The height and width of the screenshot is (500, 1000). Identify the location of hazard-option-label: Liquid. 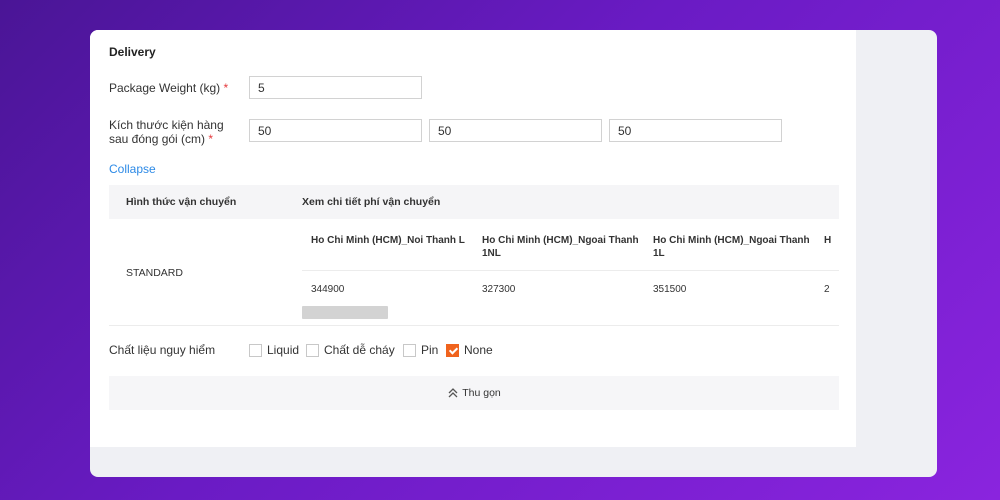
(283, 350).